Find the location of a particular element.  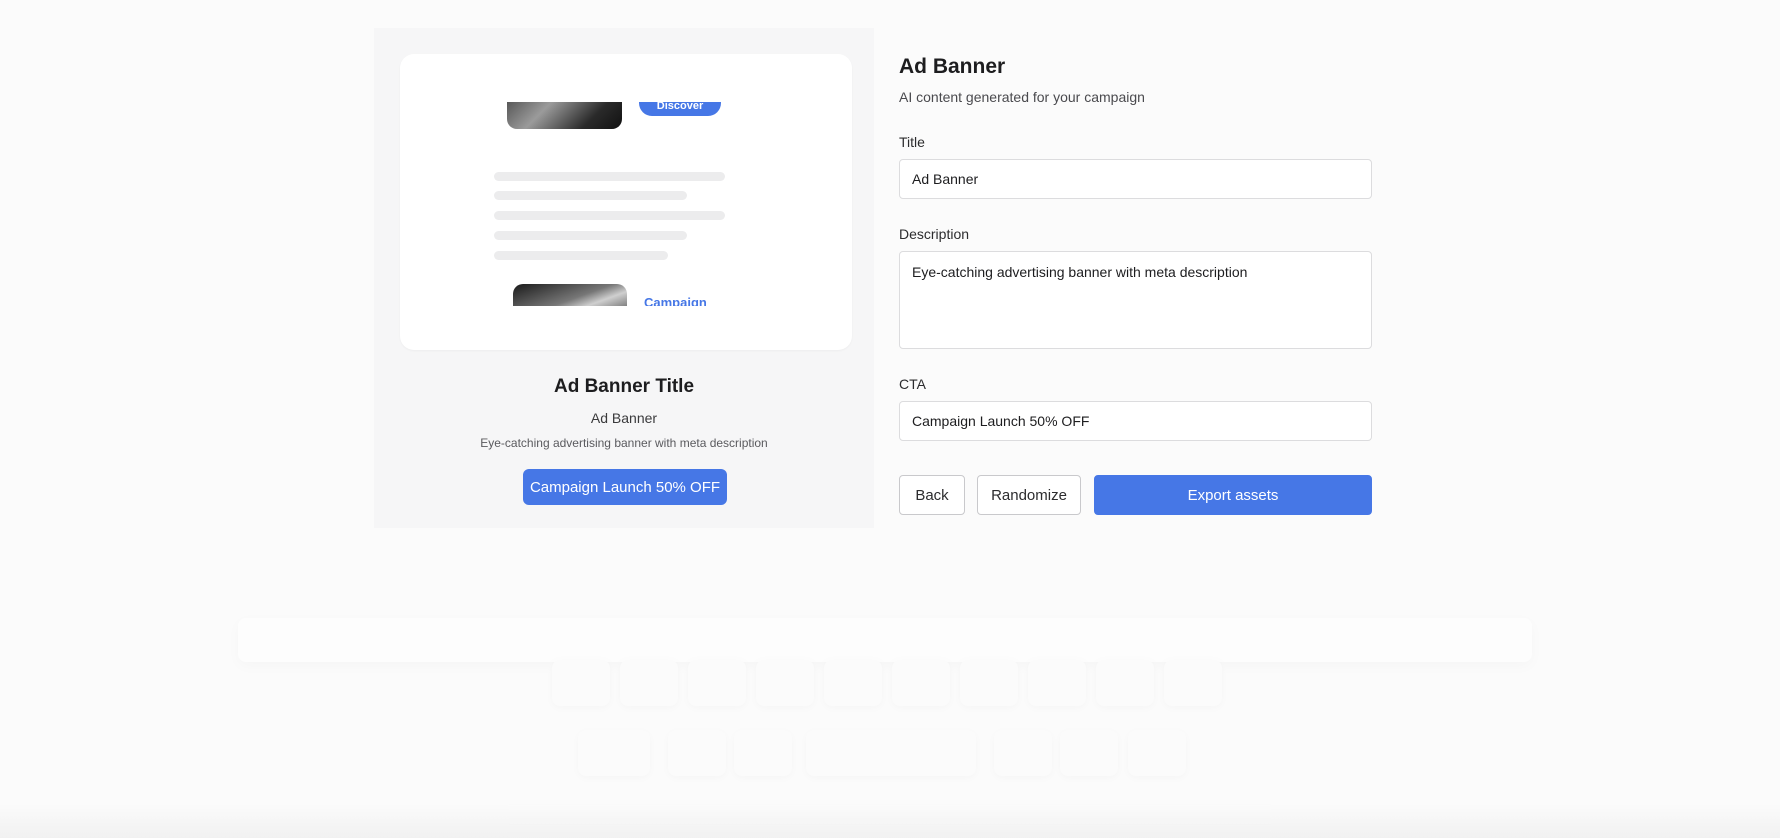

cta-label: CTA is located at coordinates (912, 384).